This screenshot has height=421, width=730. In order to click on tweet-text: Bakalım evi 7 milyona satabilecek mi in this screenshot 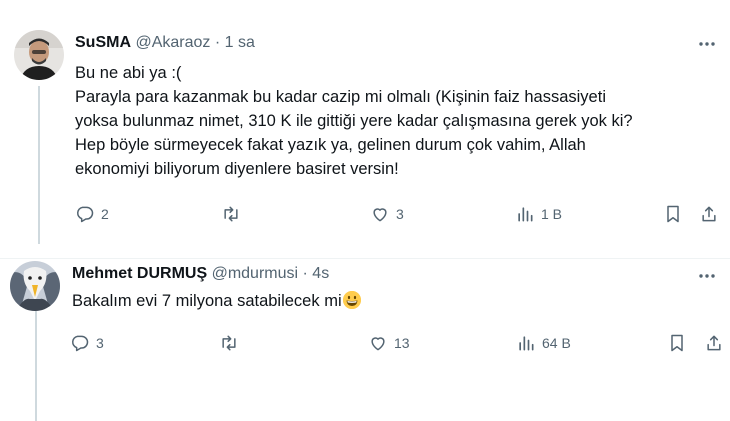, I will do `click(392, 301)`.